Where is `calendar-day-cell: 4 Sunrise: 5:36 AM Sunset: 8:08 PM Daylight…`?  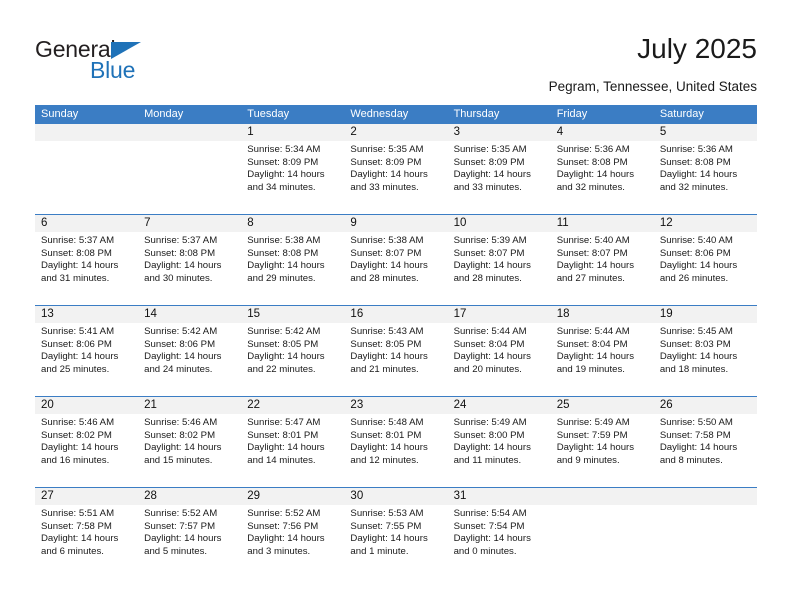
calendar-day-cell: 4 Sunrise: 5:36 AM Sunset: 8:08 PM Daylight… is located at coordinates (602, 169).